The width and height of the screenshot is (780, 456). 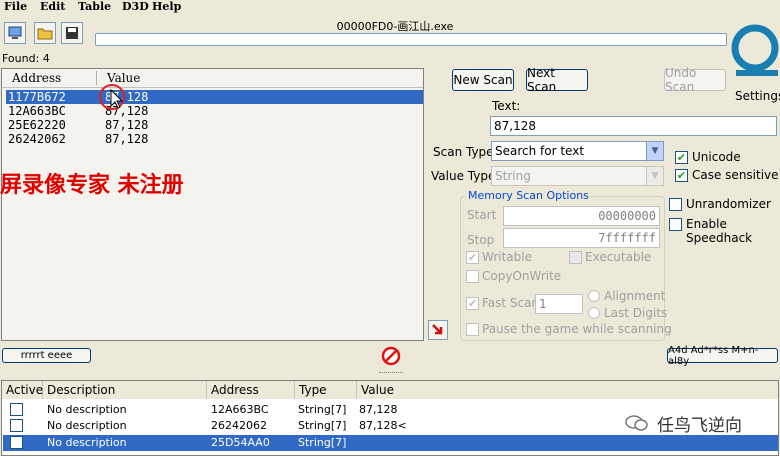 What do you see at coordinates (594, 313) in the screenshot?
I see `last-digits-radio` at bounding box center [594, 313].